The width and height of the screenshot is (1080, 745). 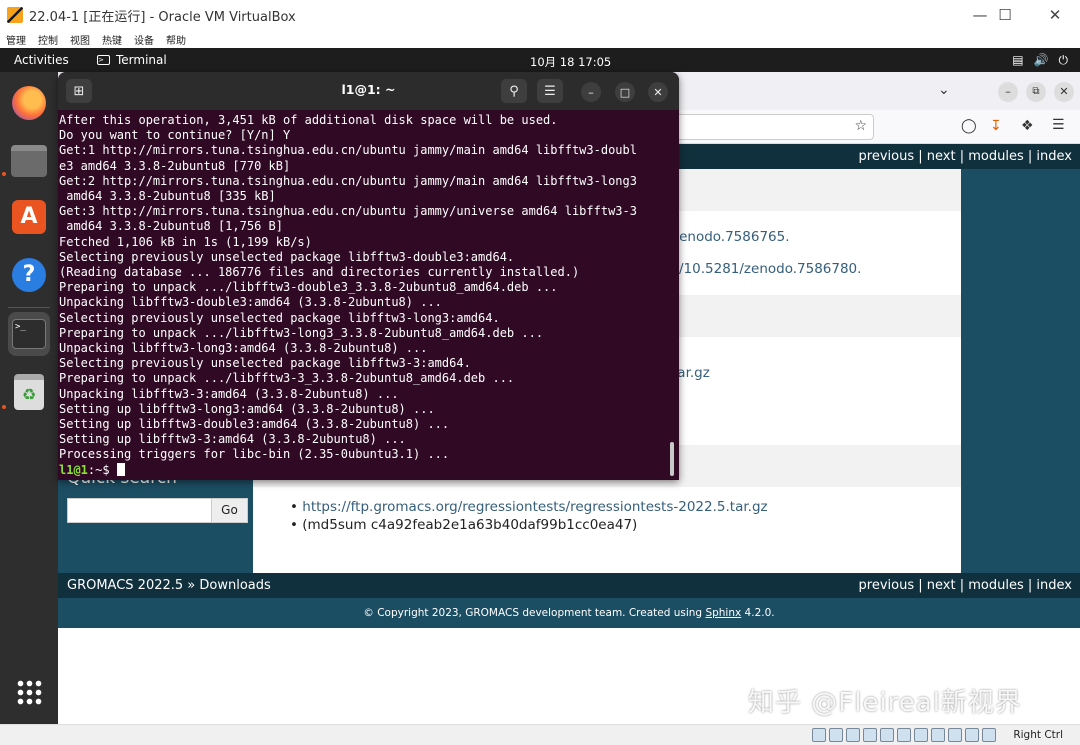 I want to click on gnome-topbar: Activities > Terminal 10月 18 17:05 ▤ 🔊 ⏻, so click(x=540, y=60).